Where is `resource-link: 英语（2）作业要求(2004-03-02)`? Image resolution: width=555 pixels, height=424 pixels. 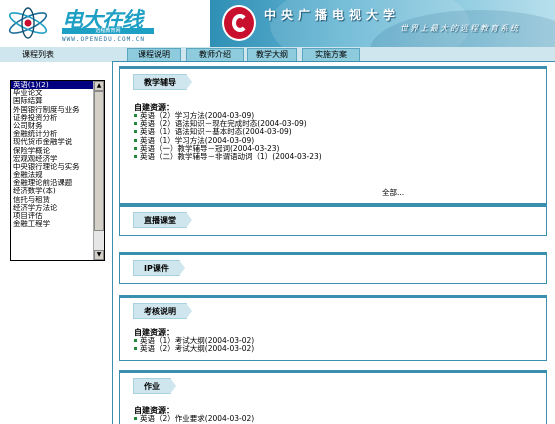 resource-link: 英语（2）作业要求(2004-03-02) is located at coordinates (194, 418).